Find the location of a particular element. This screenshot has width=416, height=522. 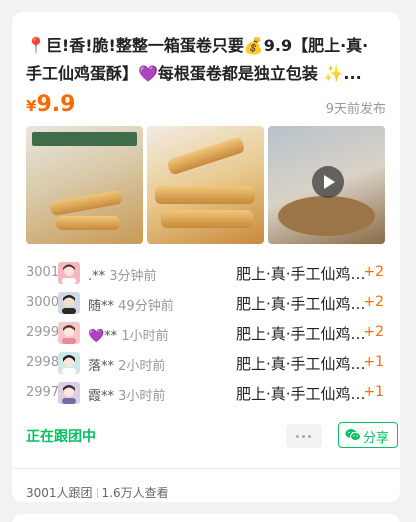

record-time: 2小时前 is located at coordinates (142, 366).